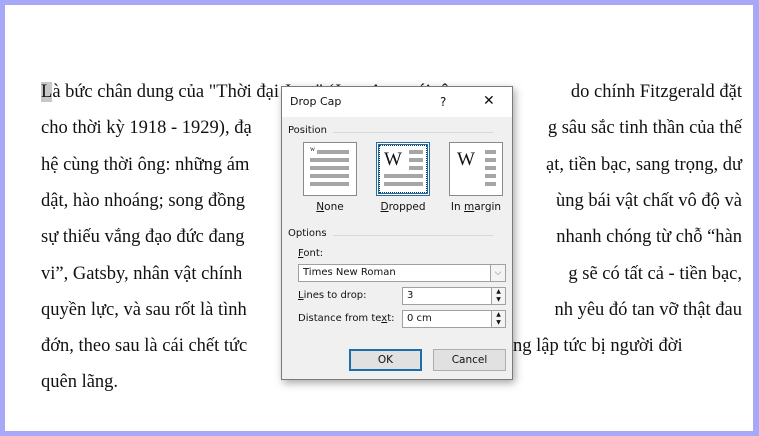  Describe the element at coordinates (332, 295) in the screenshot. I see `lines-to-drop-label: Lines to drop:` at that location.